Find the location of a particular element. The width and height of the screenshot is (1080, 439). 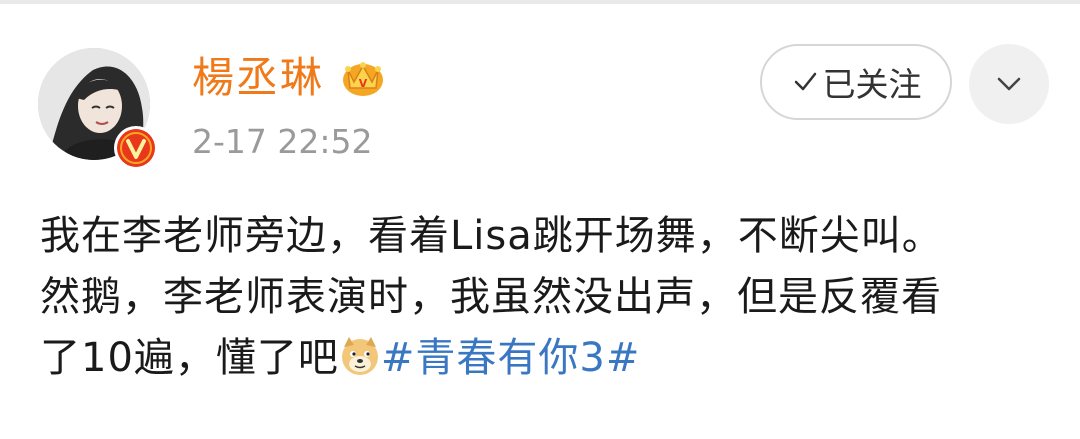

check-icon is located at coordinates (805, 81).